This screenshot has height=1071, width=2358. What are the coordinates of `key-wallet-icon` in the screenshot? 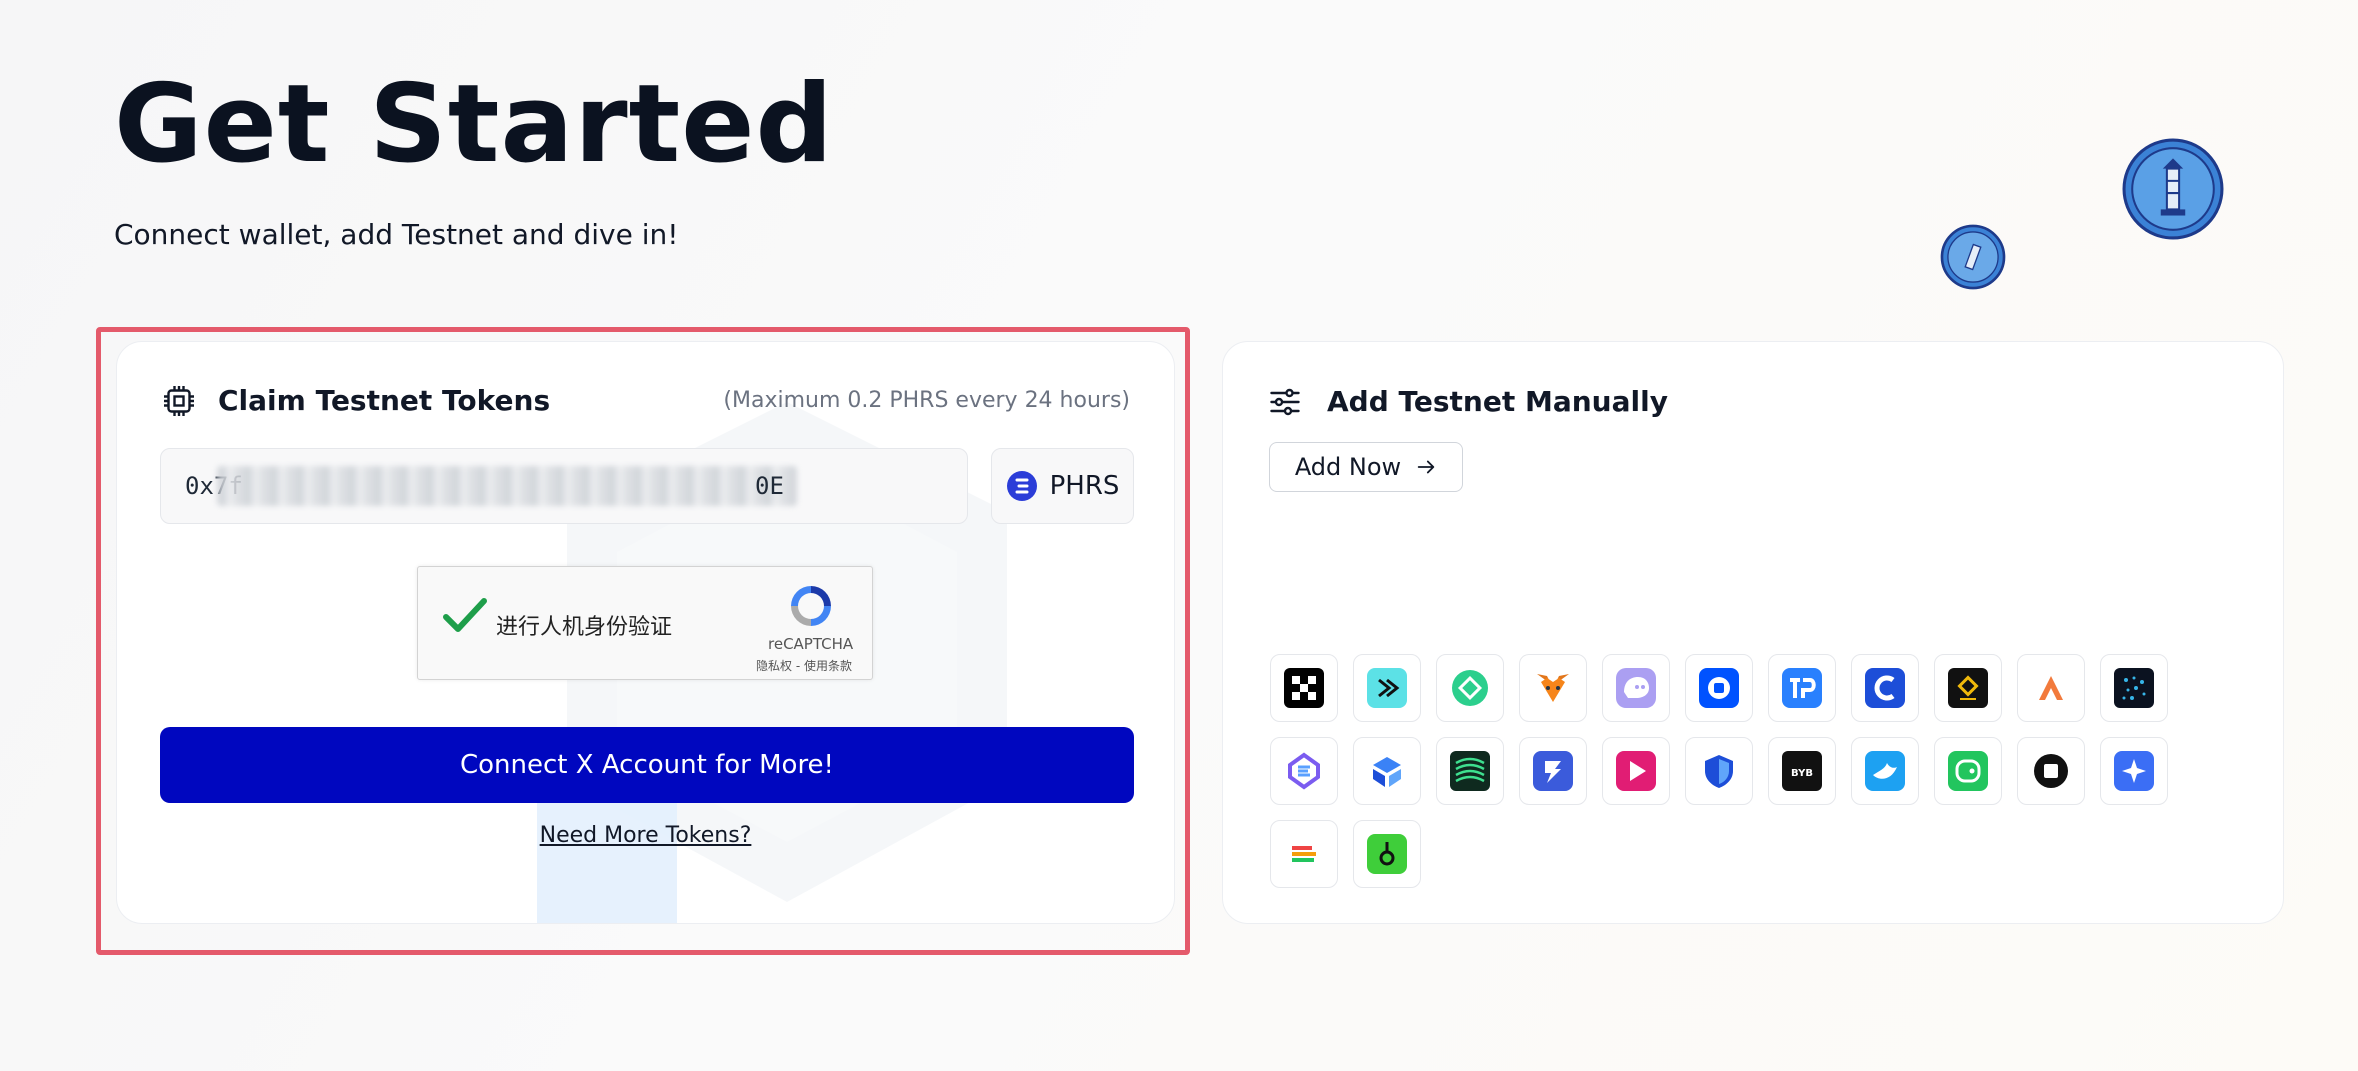 It's located at (1387, 854).